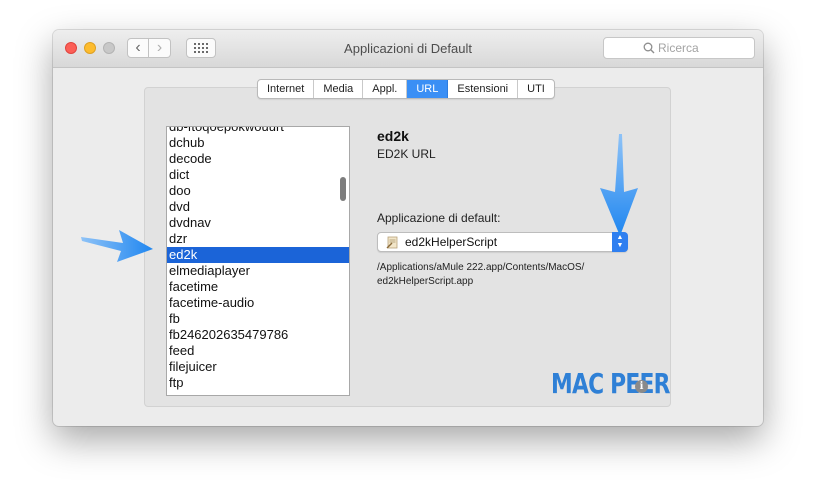  What do you see at coordinates (392, 242) in the screenshot?
I see `script-app-icon` at bounding box center [392, 242].